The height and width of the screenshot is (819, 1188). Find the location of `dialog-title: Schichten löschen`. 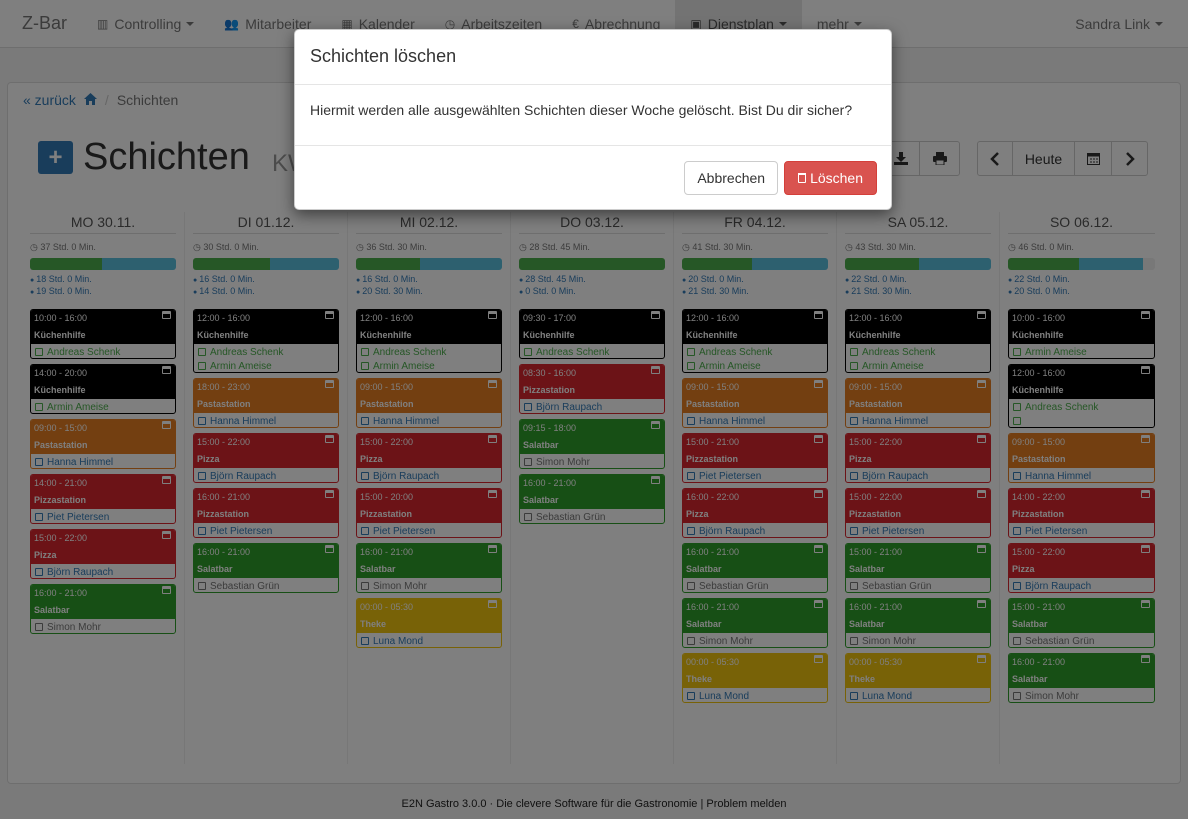

dialog-title: Schichten löschen is located at coordinates (593, 57).